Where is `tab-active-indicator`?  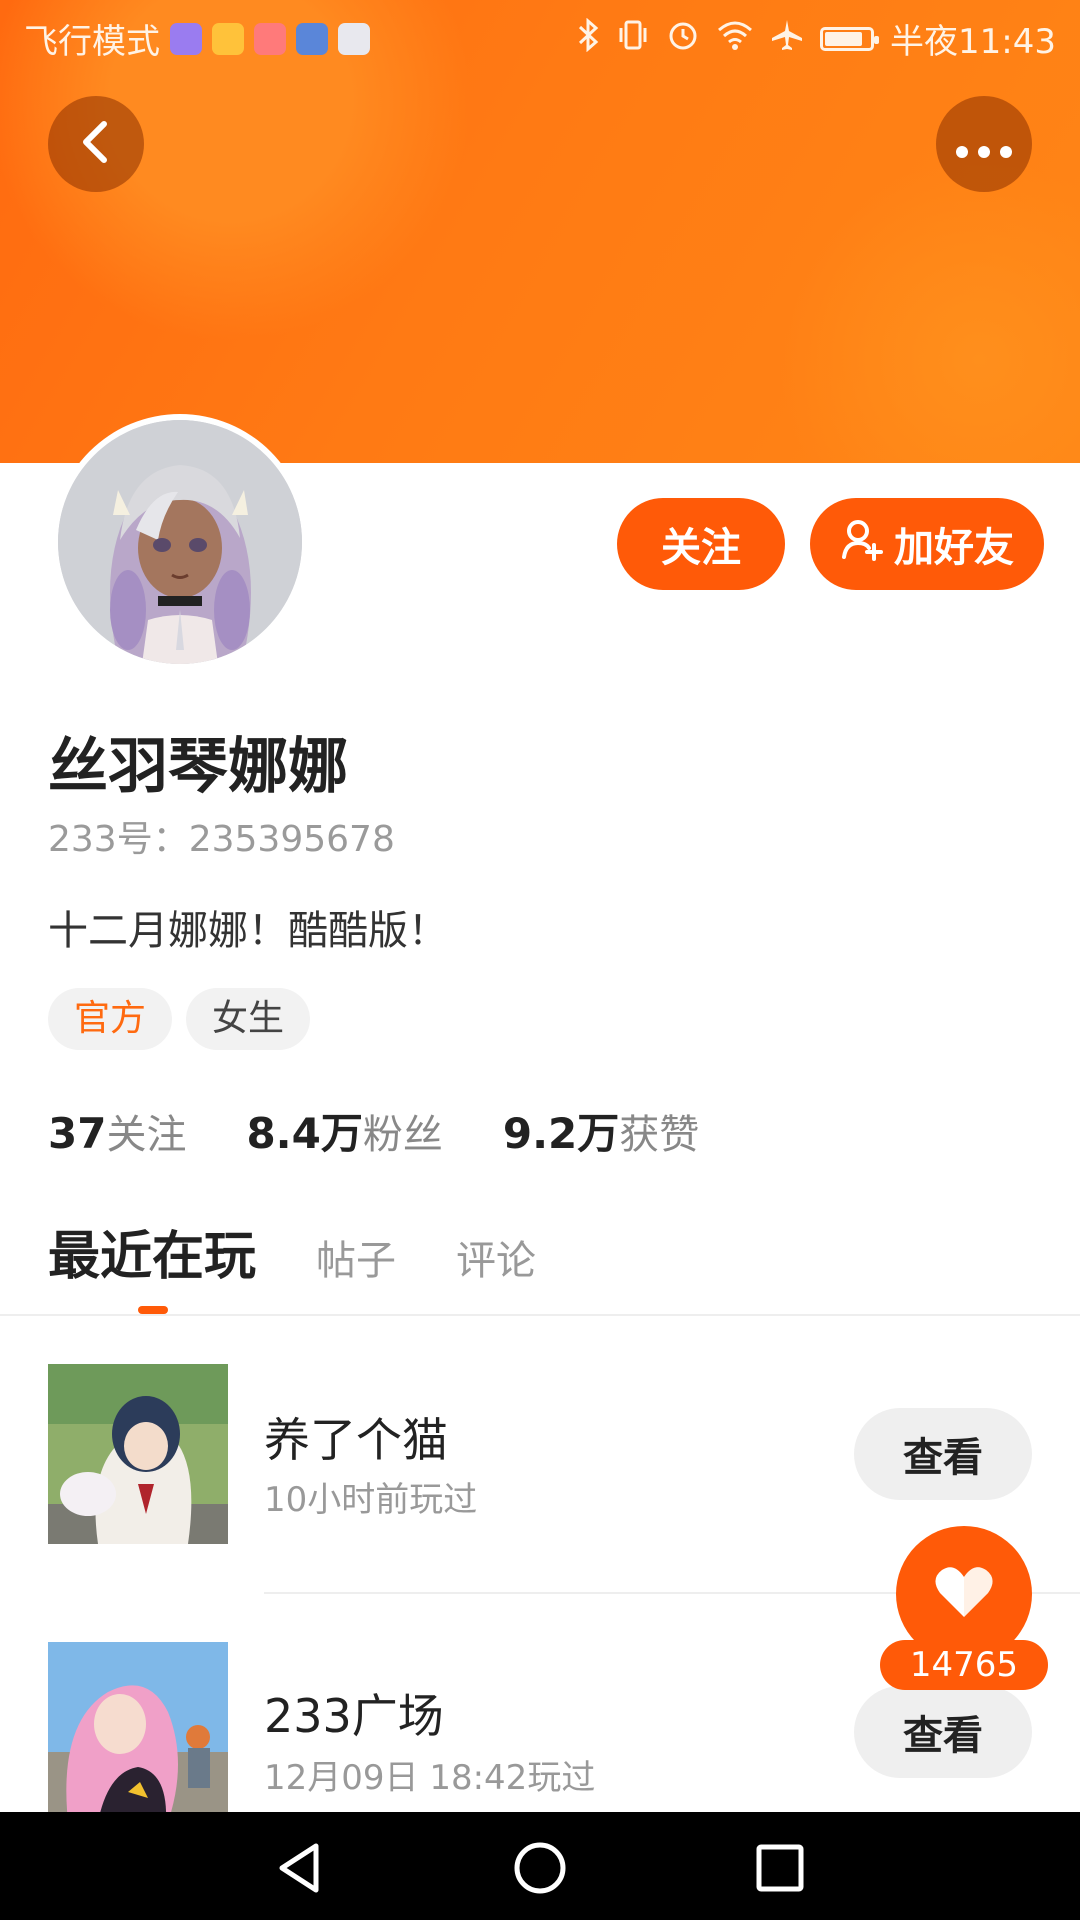
tab-active-indicator is located at coordinates (153, 1310).